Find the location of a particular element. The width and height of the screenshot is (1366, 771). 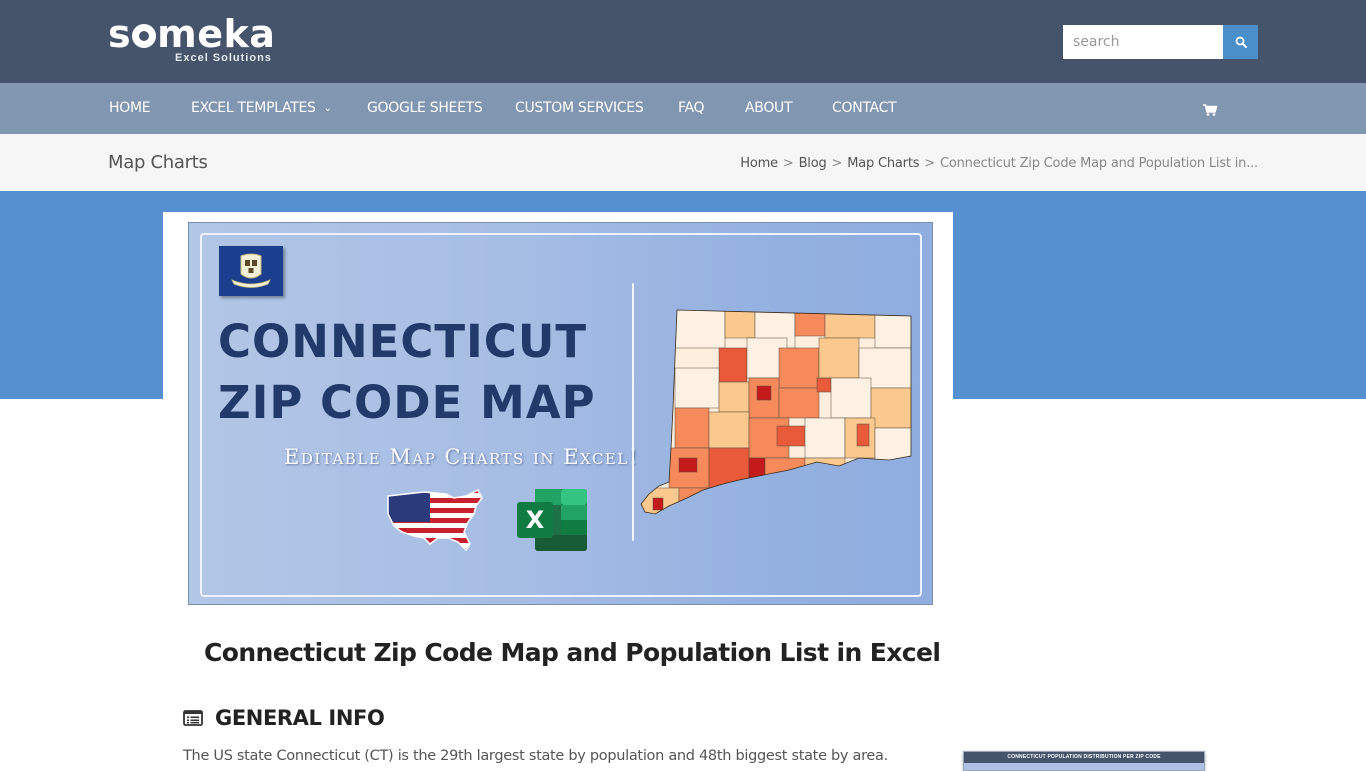

nav-google-sheets-label: GOOGLE SHEETS is located at coordinates (425, 108).